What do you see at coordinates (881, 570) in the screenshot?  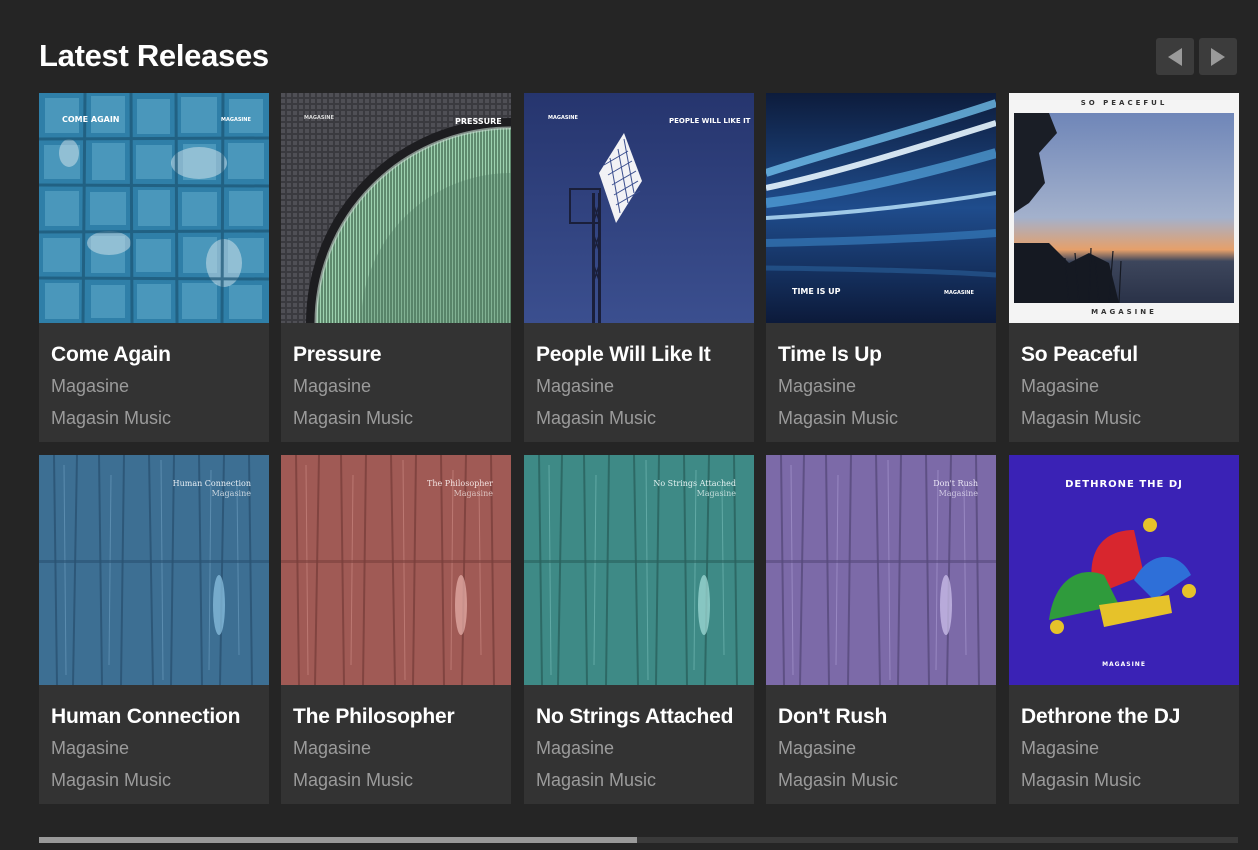 I see `album-cover: Don't Rush Magasine` at bounding box center [881, 570].